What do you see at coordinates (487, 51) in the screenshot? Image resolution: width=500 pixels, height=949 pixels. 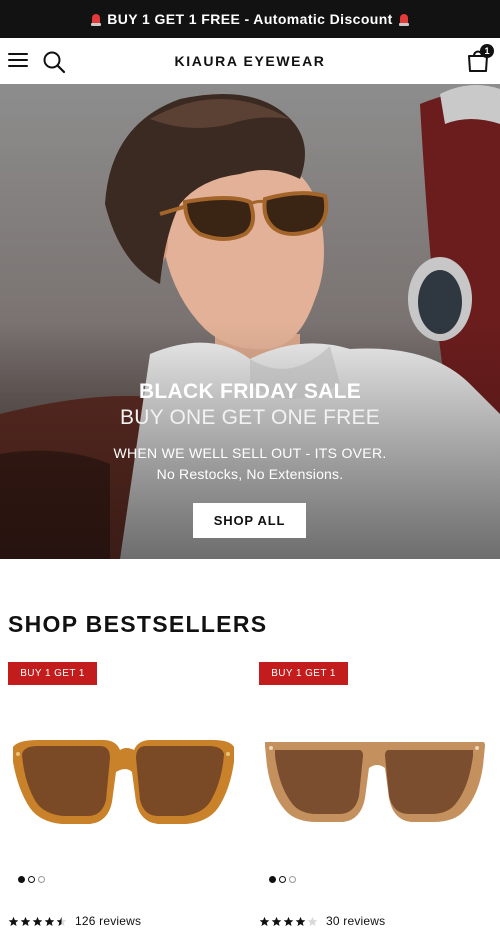 I see `cart-count-badge: 1` at bounding box center [487, 51].